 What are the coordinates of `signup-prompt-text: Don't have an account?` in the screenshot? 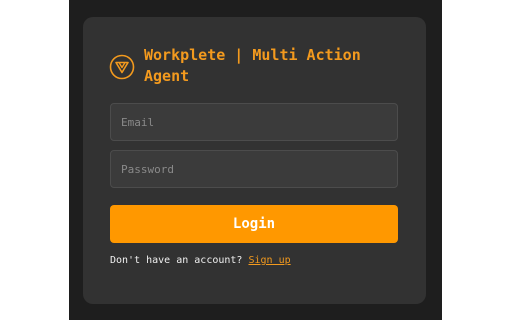 It's located at (176, 260).